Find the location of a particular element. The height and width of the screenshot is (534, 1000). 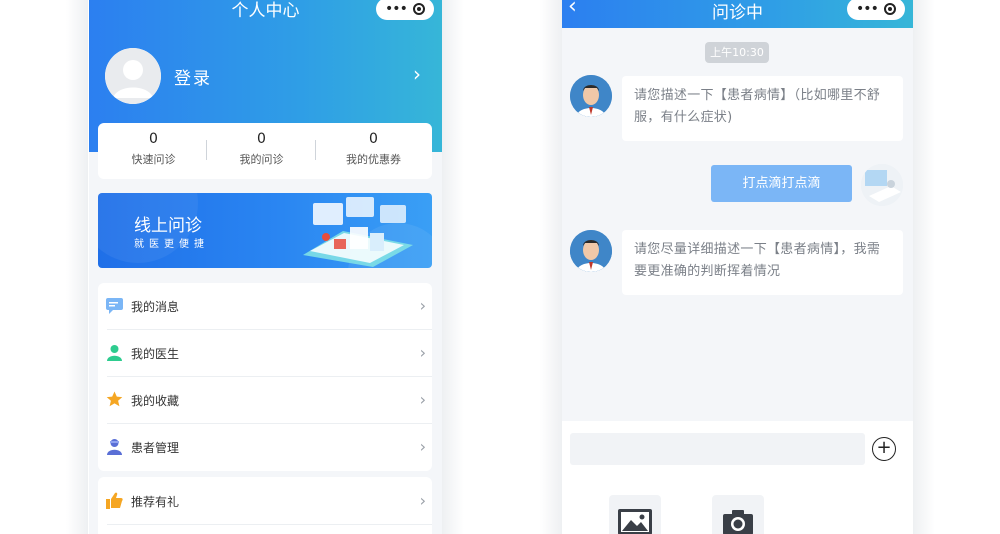

avatar is located at coordinates (133, 76).